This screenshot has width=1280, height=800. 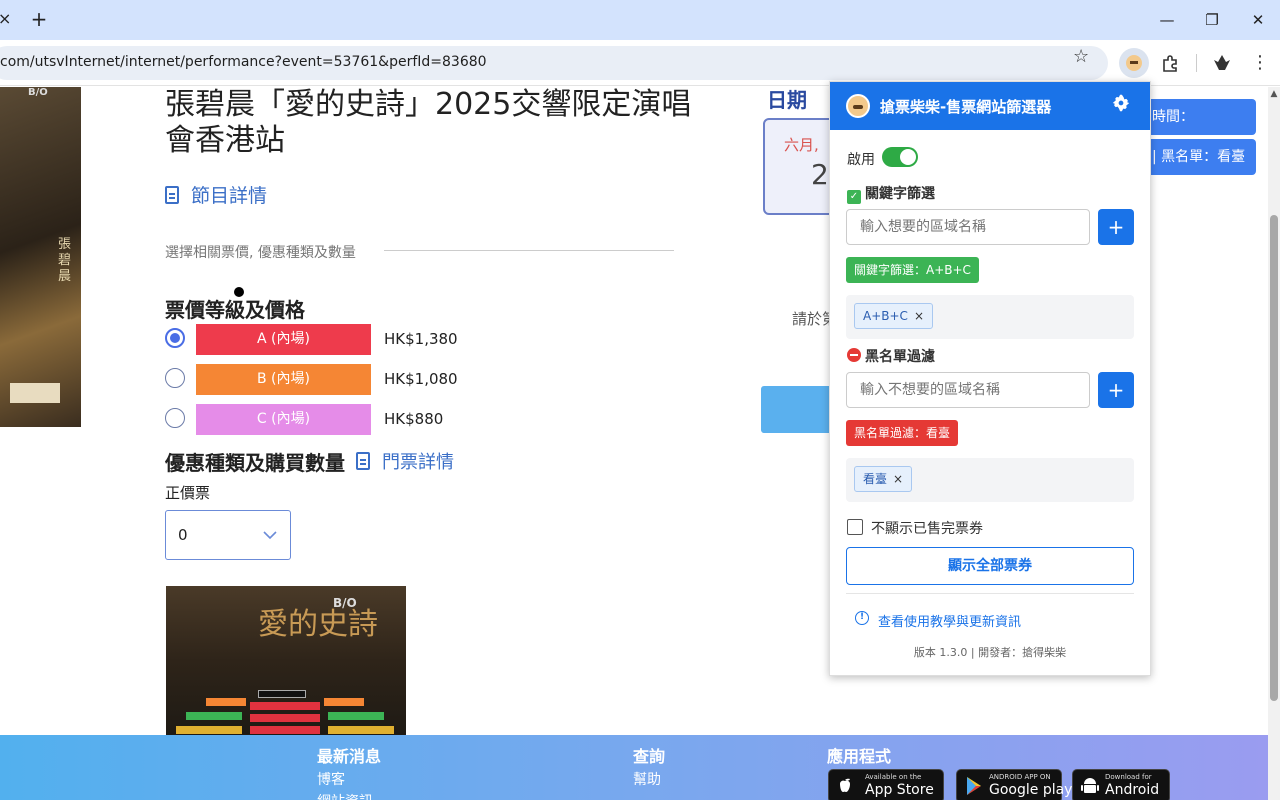 What do you see at coordinates (854, 197) in the screenshot?
I see `checkmark-icon: ✓` at bounding box center [854, 197].